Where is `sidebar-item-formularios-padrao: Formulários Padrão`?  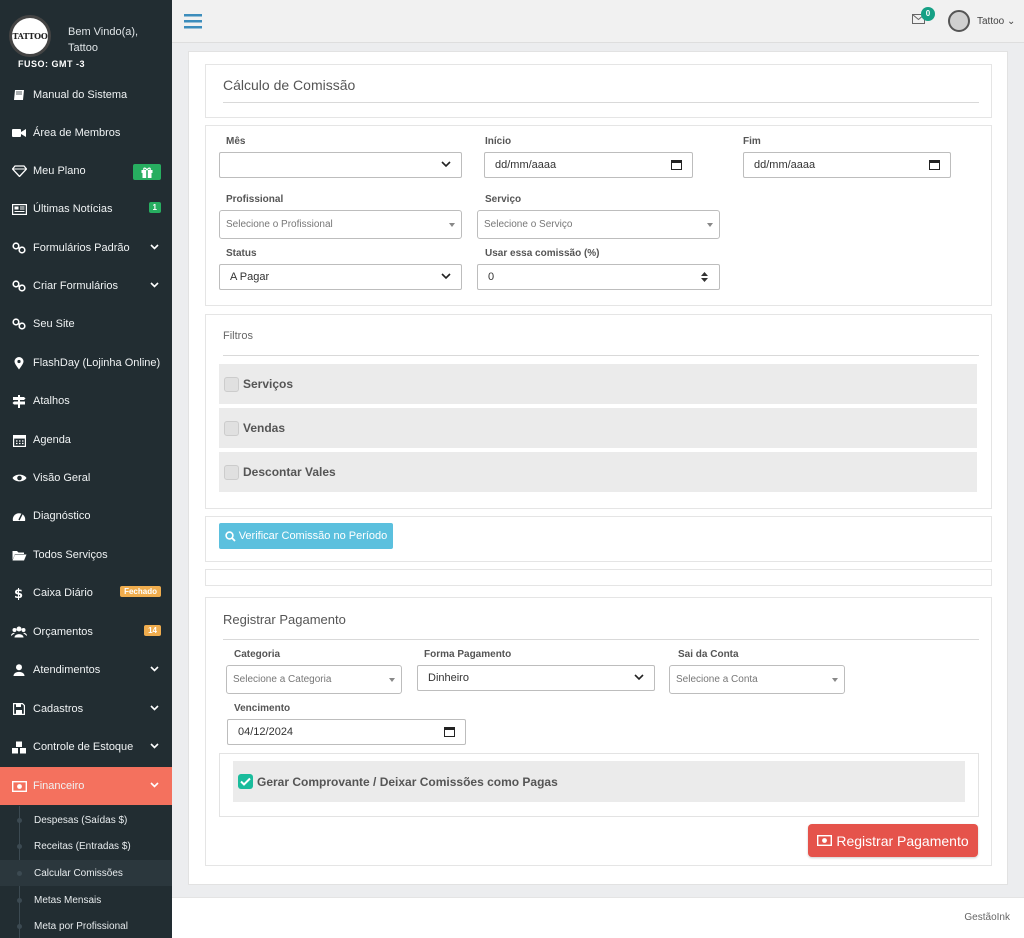
sidebar-item-formularios-padrao: Formulários Padrão is located at coordinates (86, 248).